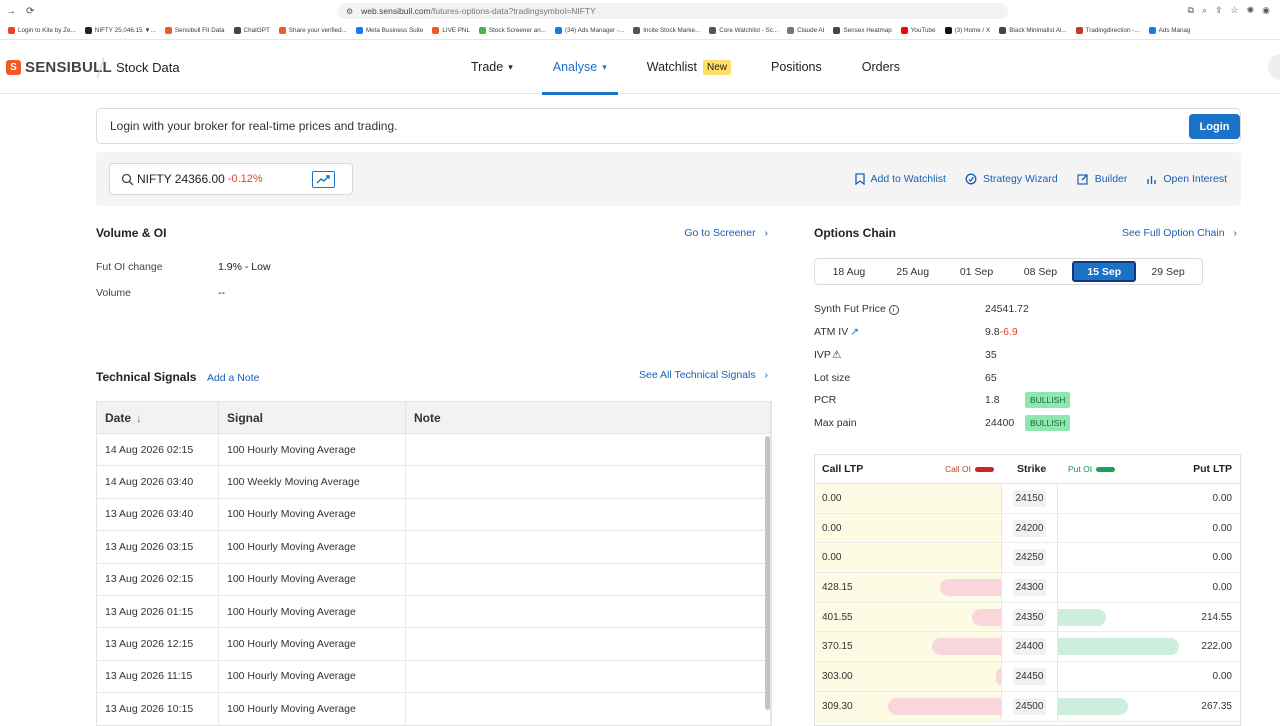 The height and width of the screenshot is (726, 1280). What do you see at coordinates (805, 30) in the screenshot?
I see `bookmark-item: Claude AI` at bounding box center [805, 30].